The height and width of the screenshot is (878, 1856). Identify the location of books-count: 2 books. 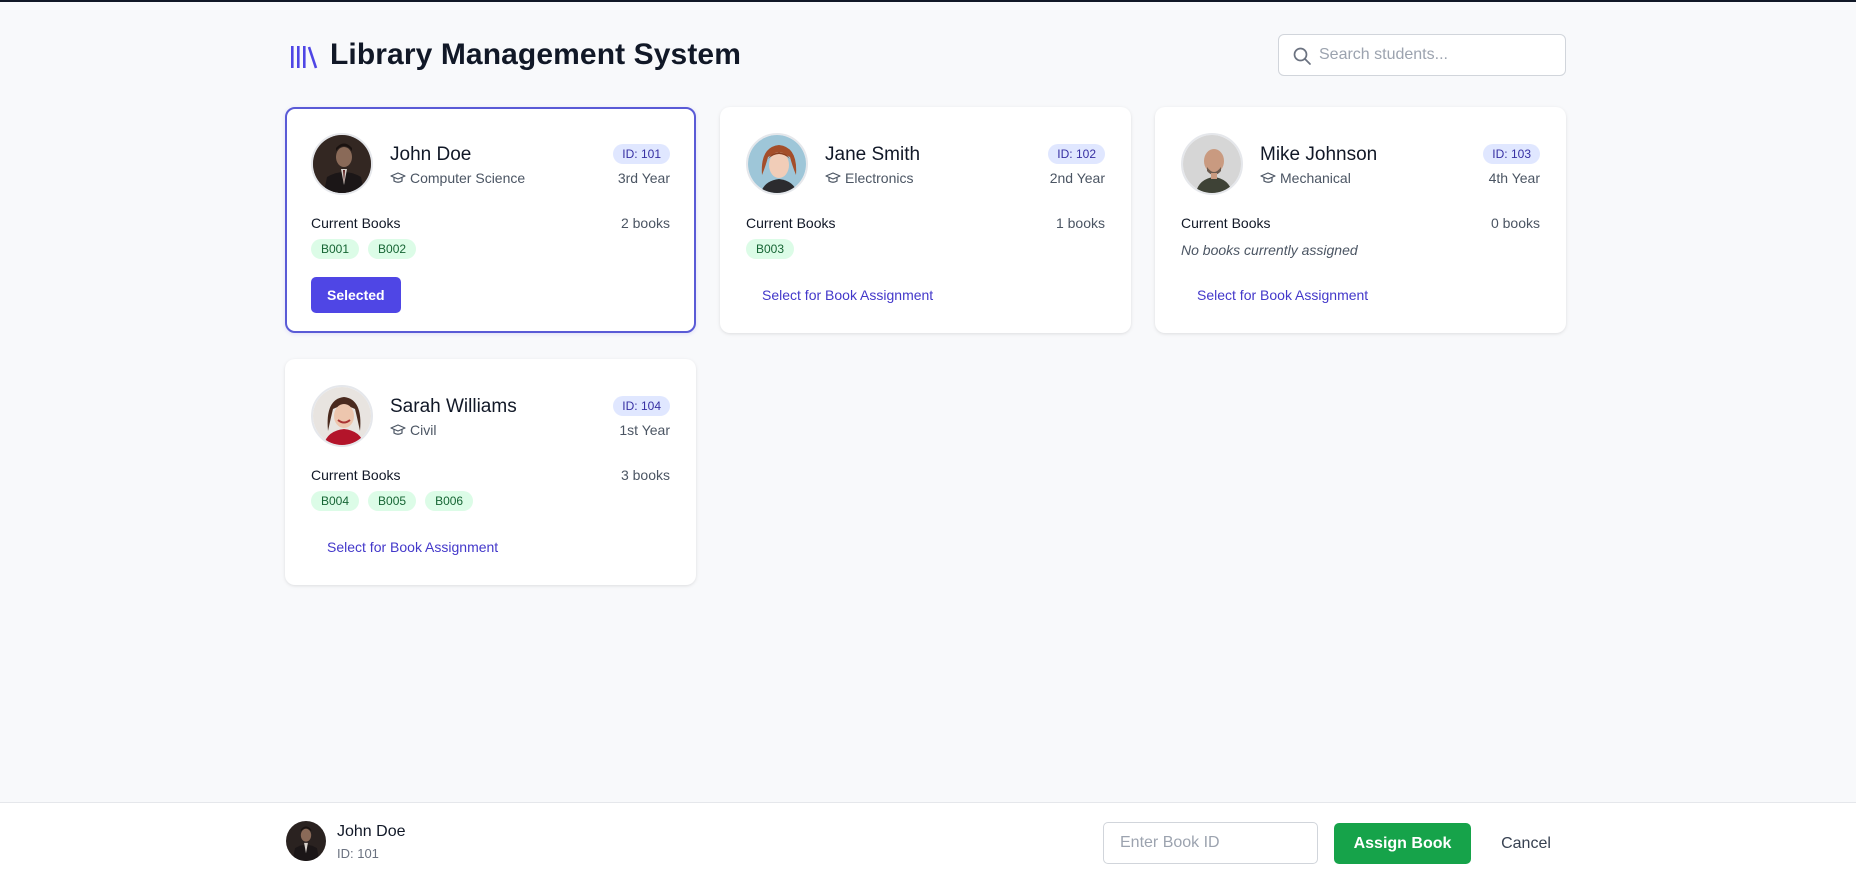
(645, 223).